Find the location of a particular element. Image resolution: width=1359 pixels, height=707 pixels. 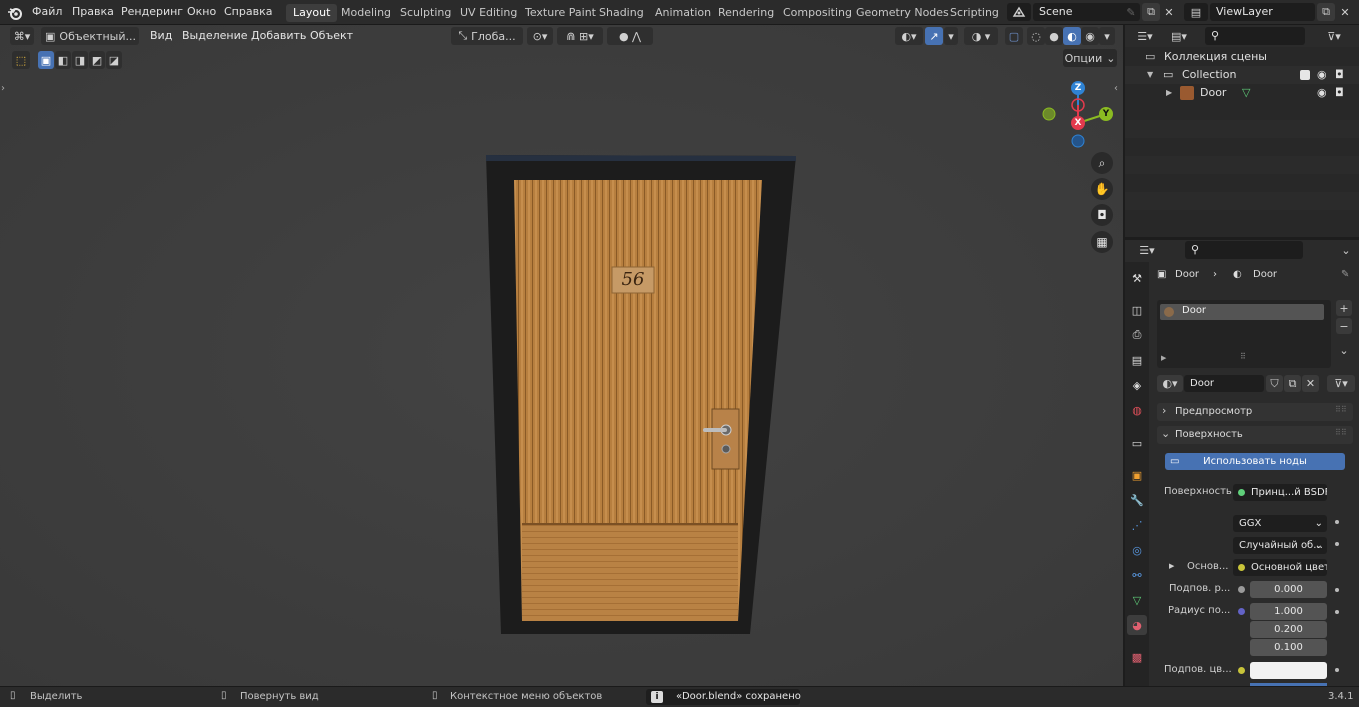

zoom-icon: ⌕ is located at coordinates (1102, 163).